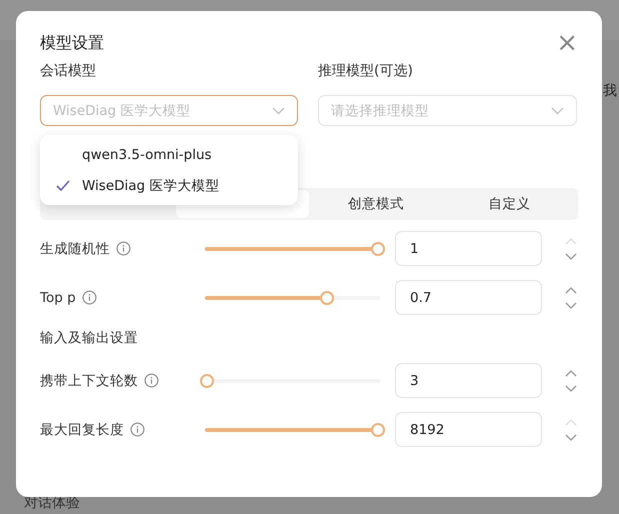 The height and width of the screenshot is (514, 619). What do you see at coordinates (72, 43) in the screenshot?
I see `dialog-title: 模型设置` at bounding box center [72, 43].